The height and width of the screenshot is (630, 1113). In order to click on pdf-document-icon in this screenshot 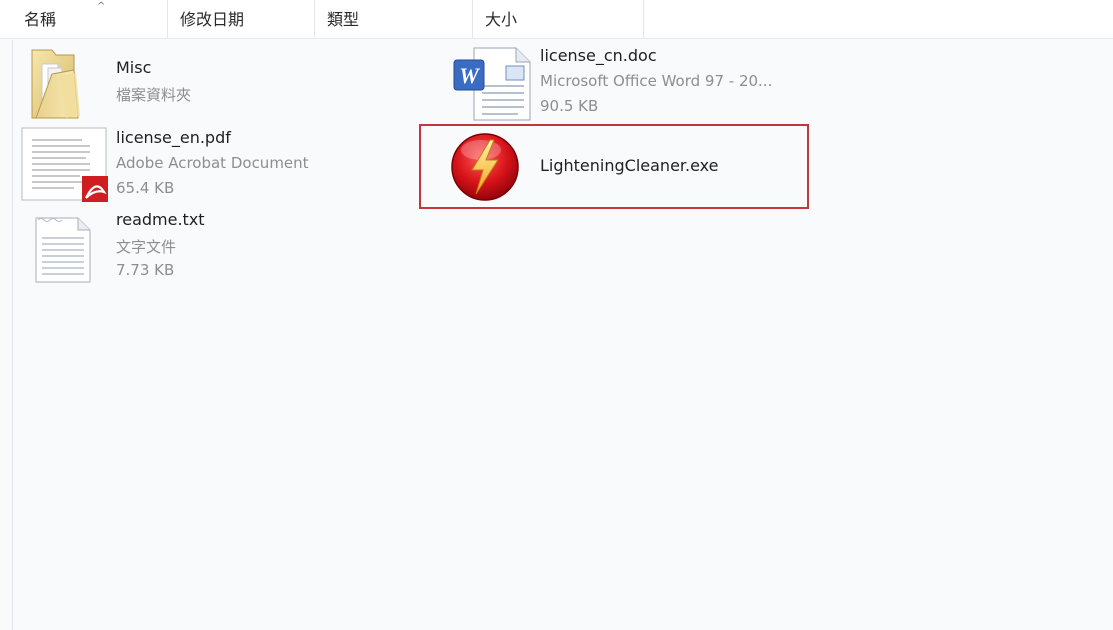, I will do `click(64, 164)`.